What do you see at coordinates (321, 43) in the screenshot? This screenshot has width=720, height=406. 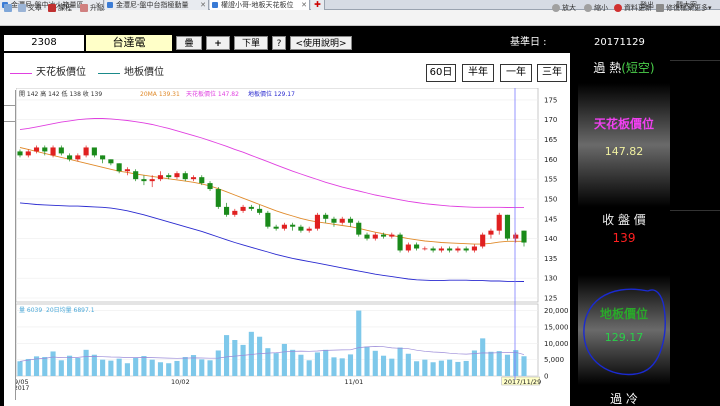 I see `manual-button: <使用說明>` at bounding box center [321, 43].